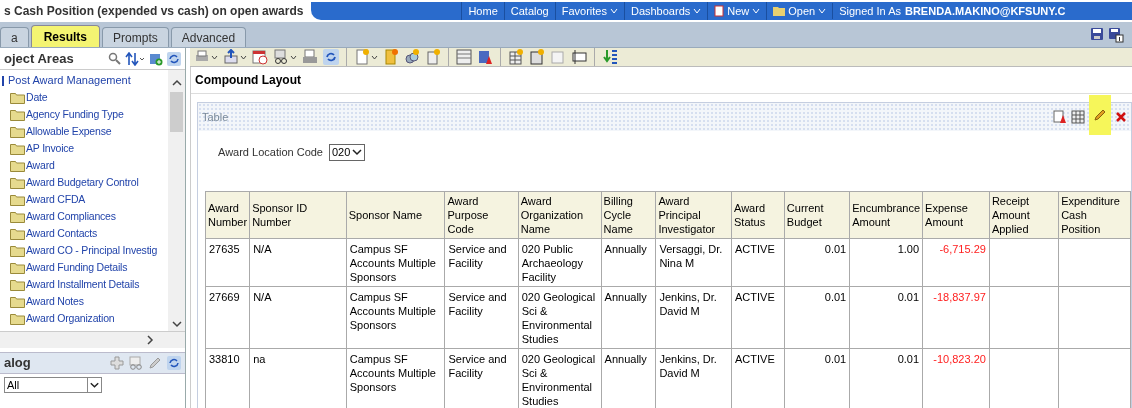 This screenshot has width=1132, height=408. I want to click on table-format-icon, so click(1078, 117).